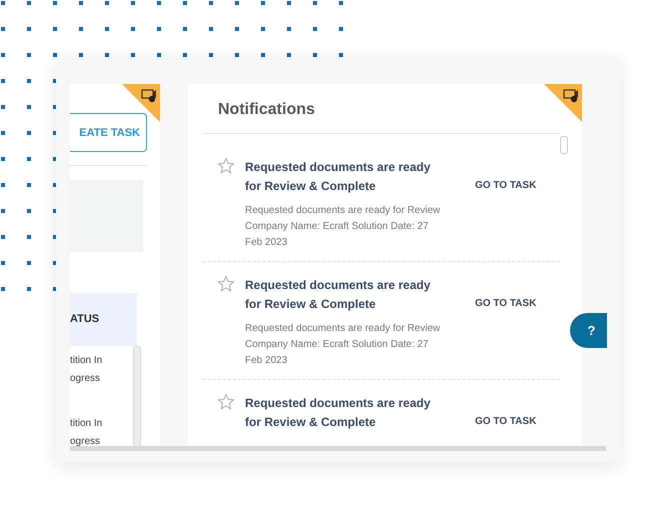  Describe the element at coordinates (564, 145) in the screenshot. I see `scrollbar-thumb` at that location.